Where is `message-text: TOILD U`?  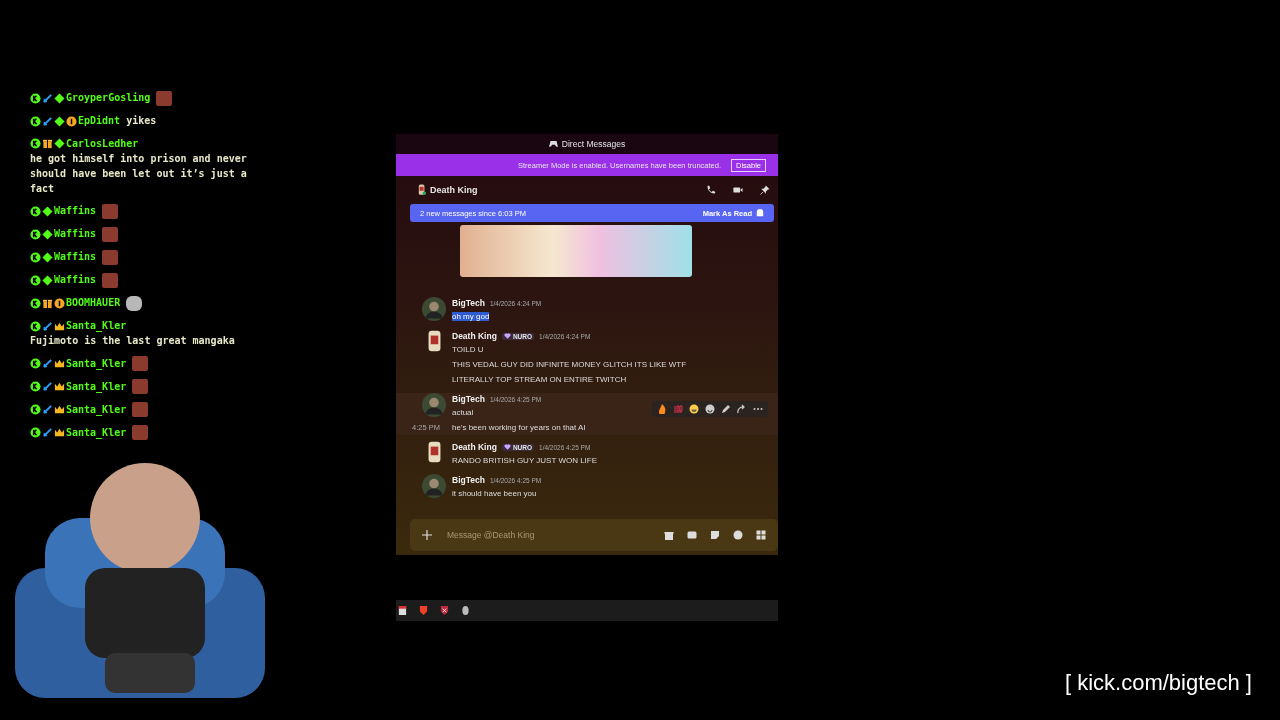
message-text: TOILD U is located at coordinates (468, 349).